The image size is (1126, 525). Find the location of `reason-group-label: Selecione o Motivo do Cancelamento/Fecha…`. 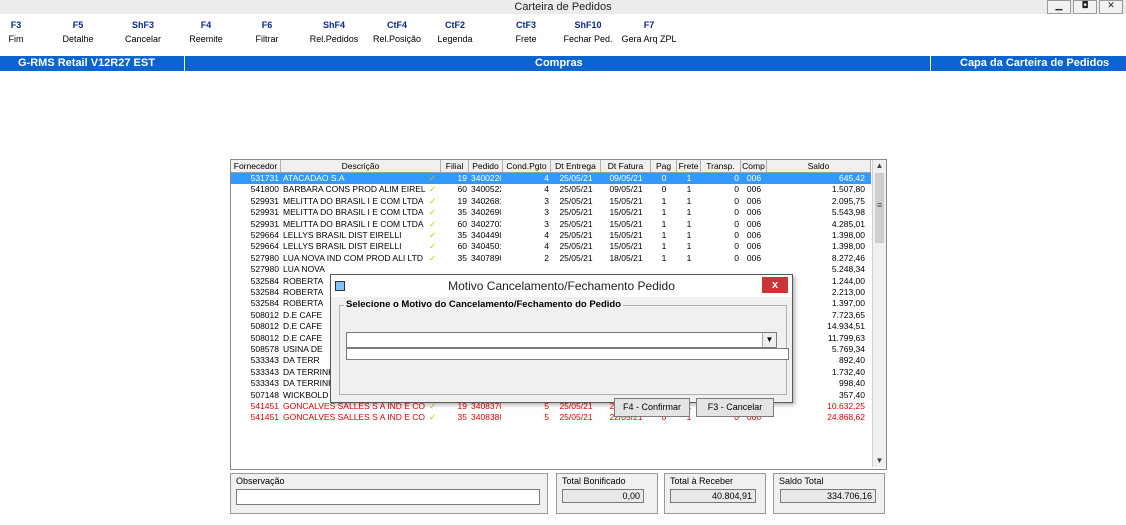

reason-group-label: Selecione o Motivo do Cancelamento/Fecha… is located at coordinates (484, 304).